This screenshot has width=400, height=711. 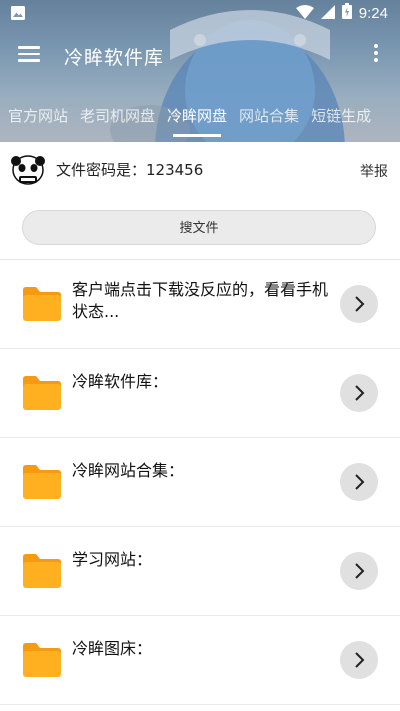 I want to click on status-bar: 9:24, so click(x=200, y=14).